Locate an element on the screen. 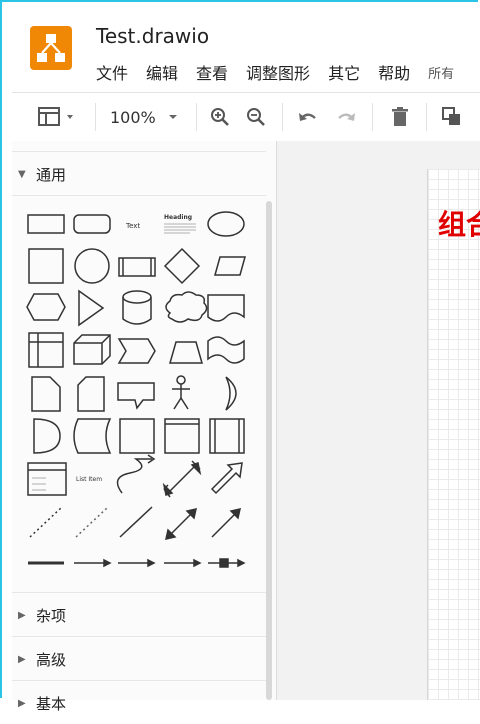 This screenshot has width=480, height=724. redo-button is located at coordinates (346, 117).